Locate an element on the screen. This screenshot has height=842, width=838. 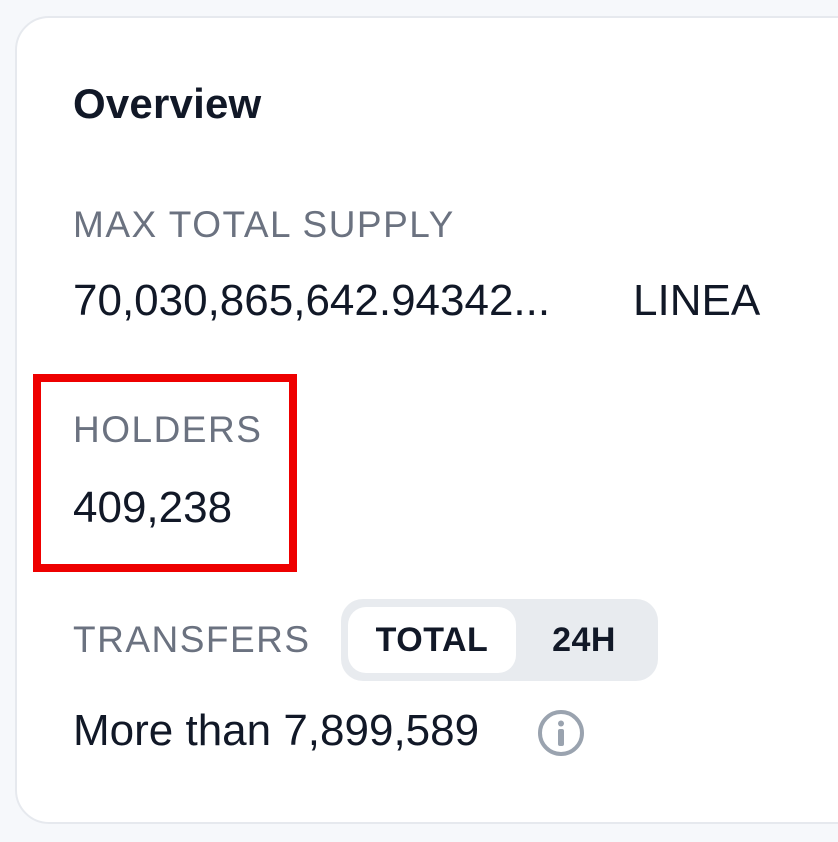
holders-highlight-box is located at coordinates (165, 473).